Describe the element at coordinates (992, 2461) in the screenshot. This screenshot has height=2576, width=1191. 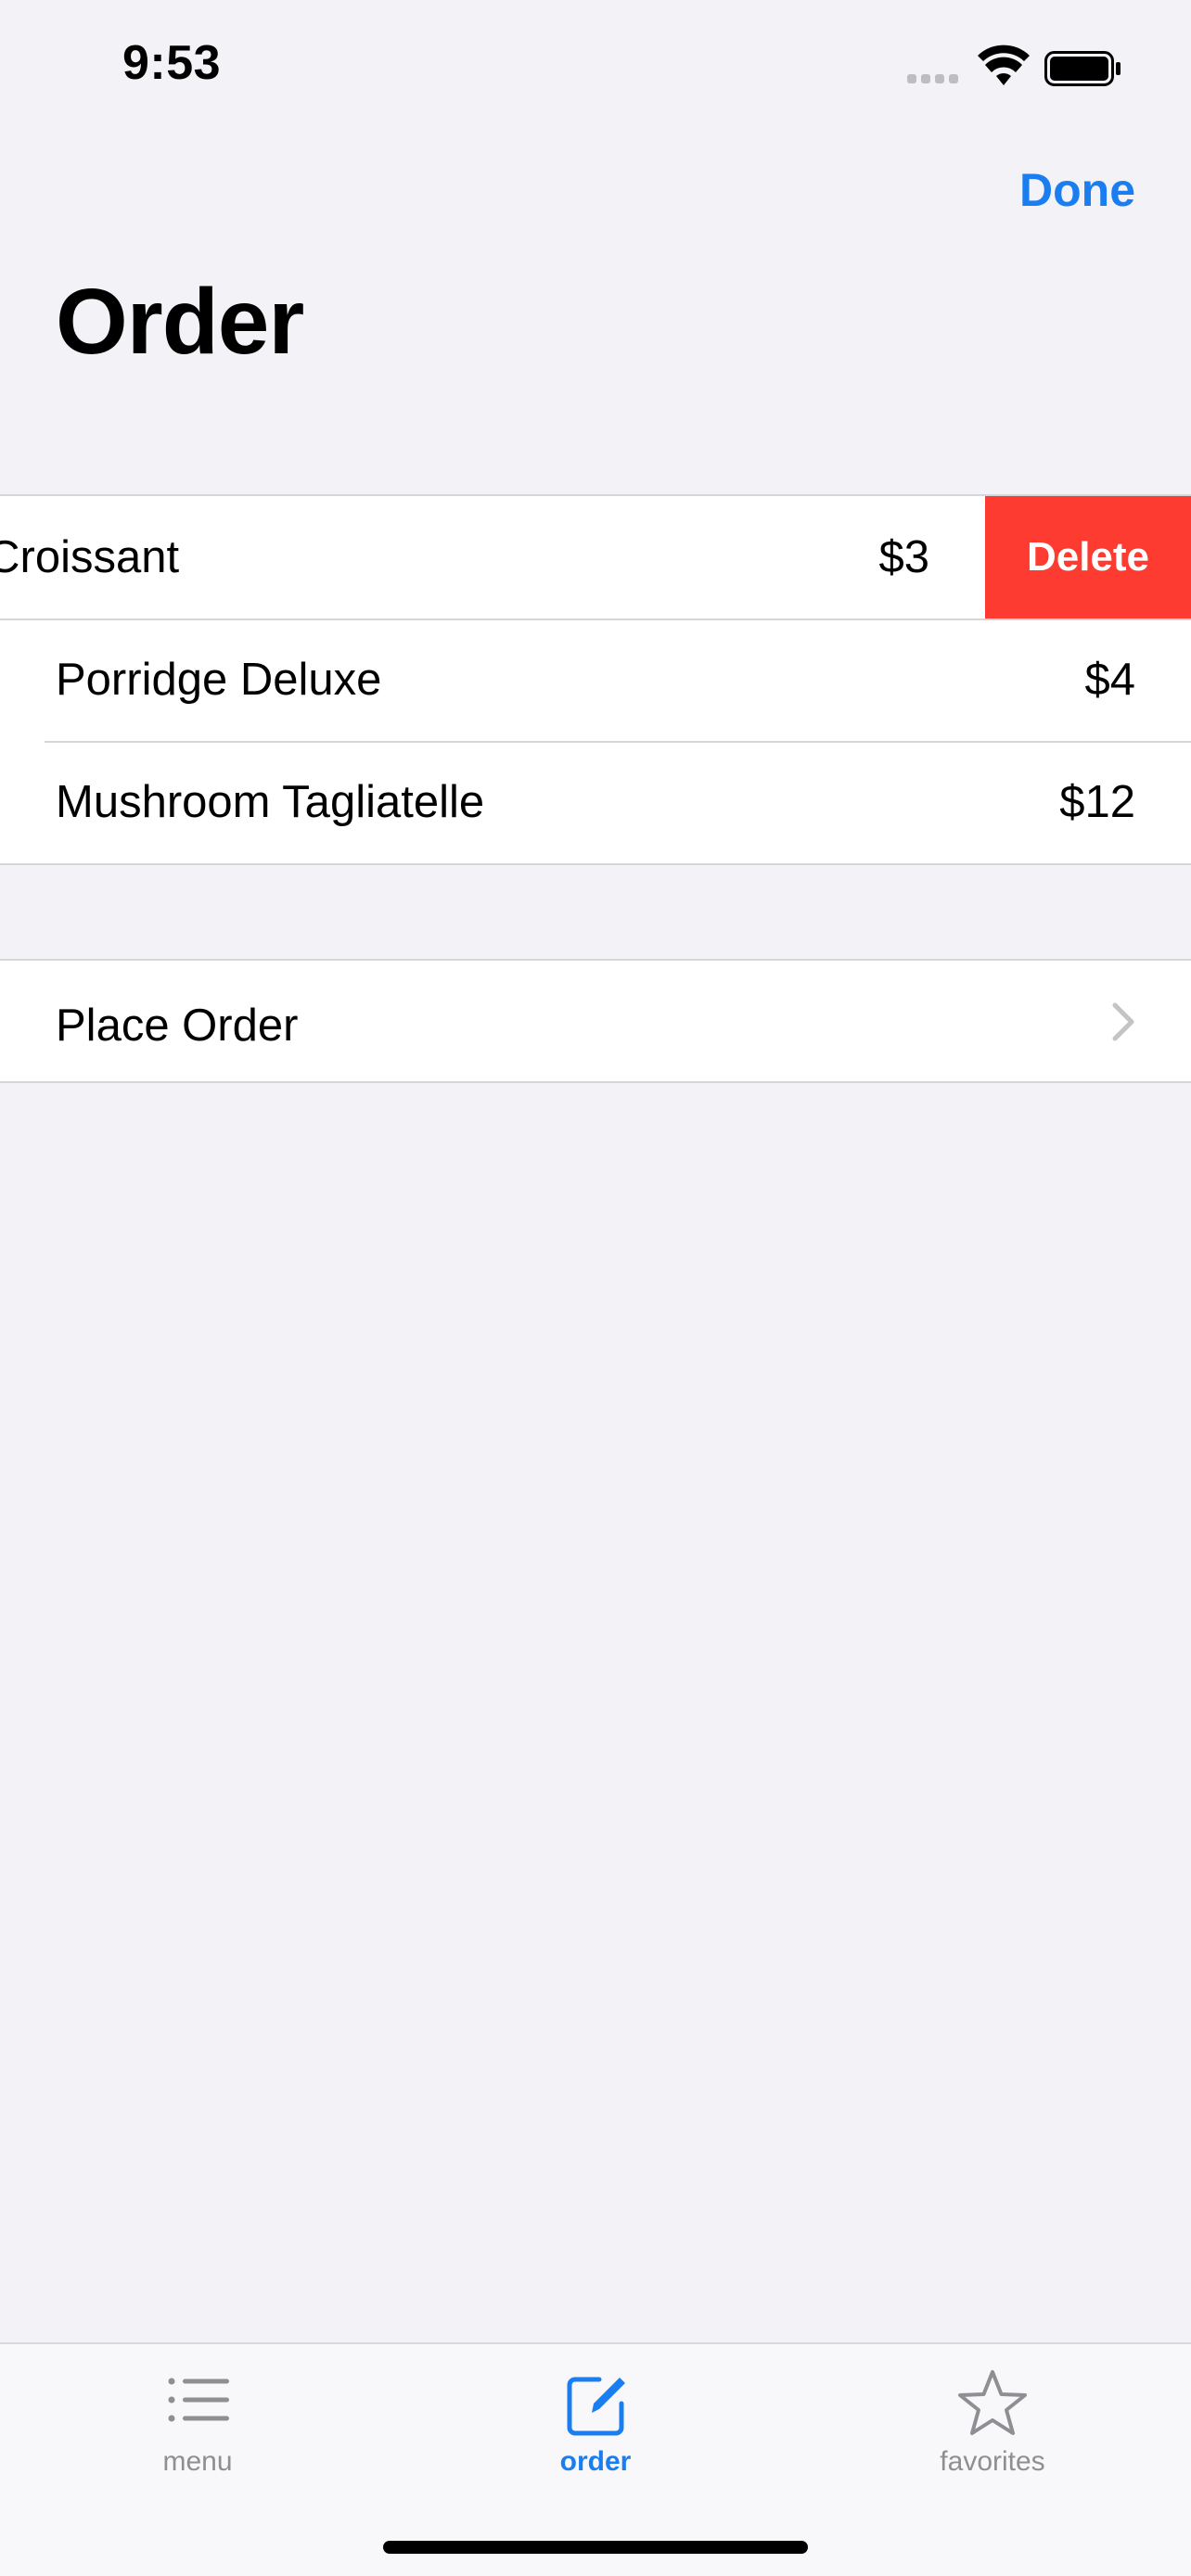
I see `tab-label: favorites` at that location.